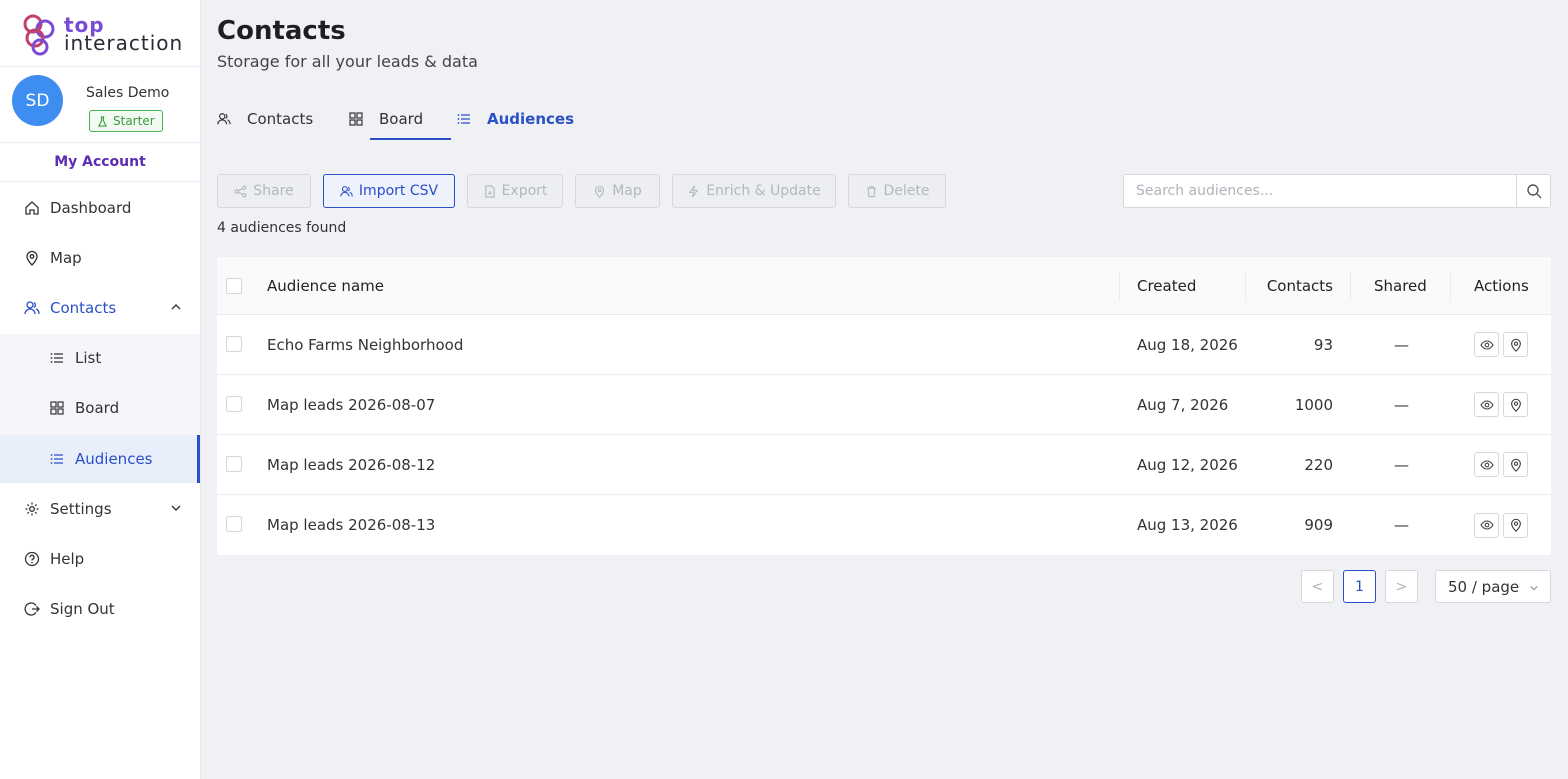  I want to click on search-button, so click(1533, 191).